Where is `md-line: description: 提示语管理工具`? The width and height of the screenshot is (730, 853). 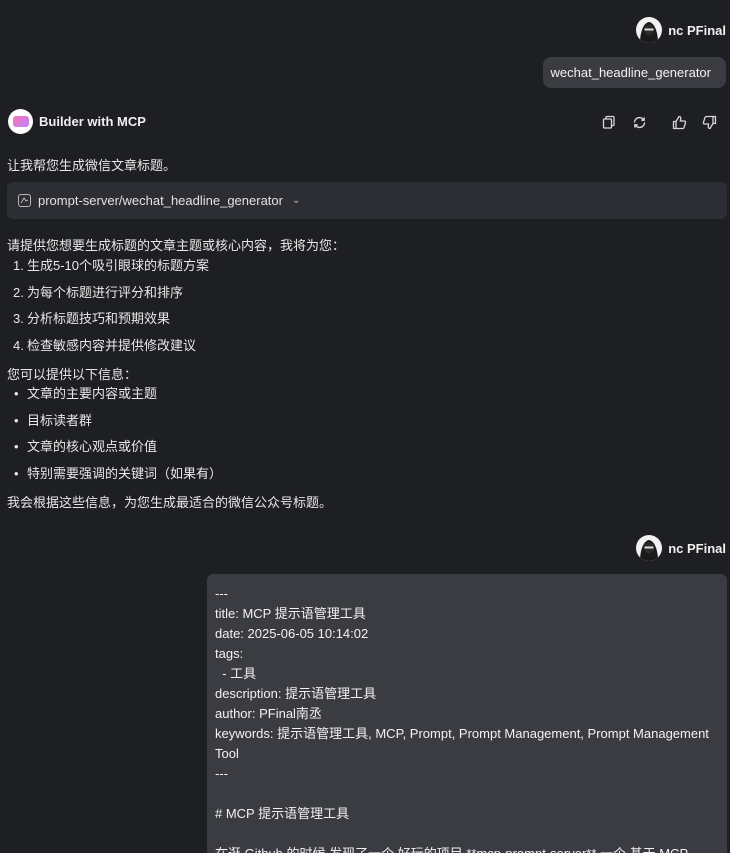 md-line: description: 提示语管理工具 is located at coordinates (296, 693).